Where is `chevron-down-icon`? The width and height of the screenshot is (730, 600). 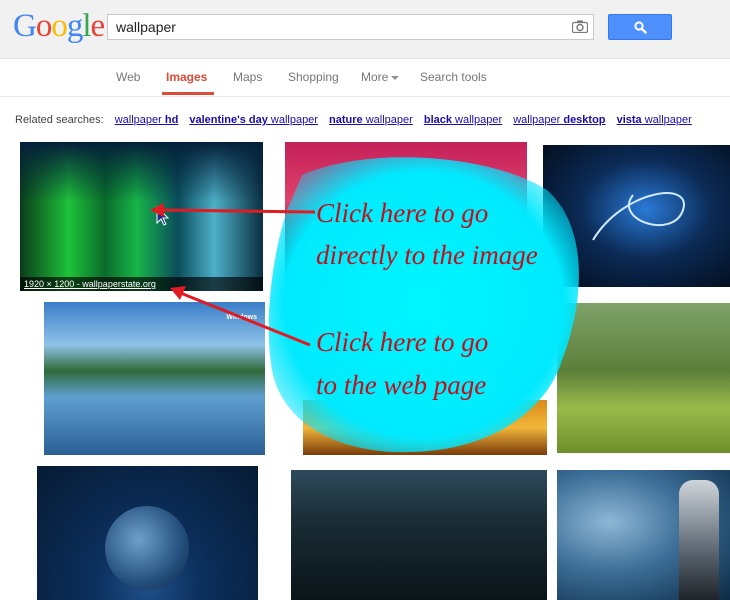
chevron-down-icon is located at coordinates (395, 77).